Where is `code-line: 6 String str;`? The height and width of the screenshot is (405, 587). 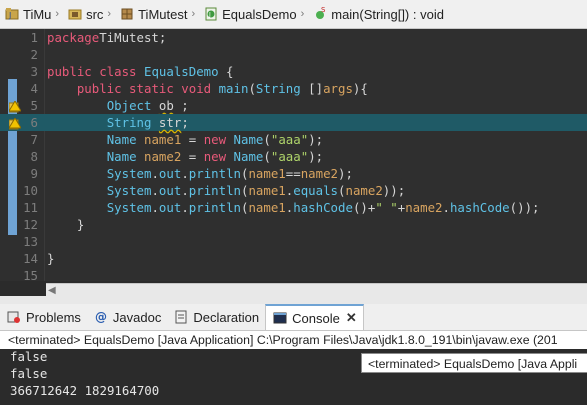
code-line: 6 String str; is located at coordinates (293, 122).